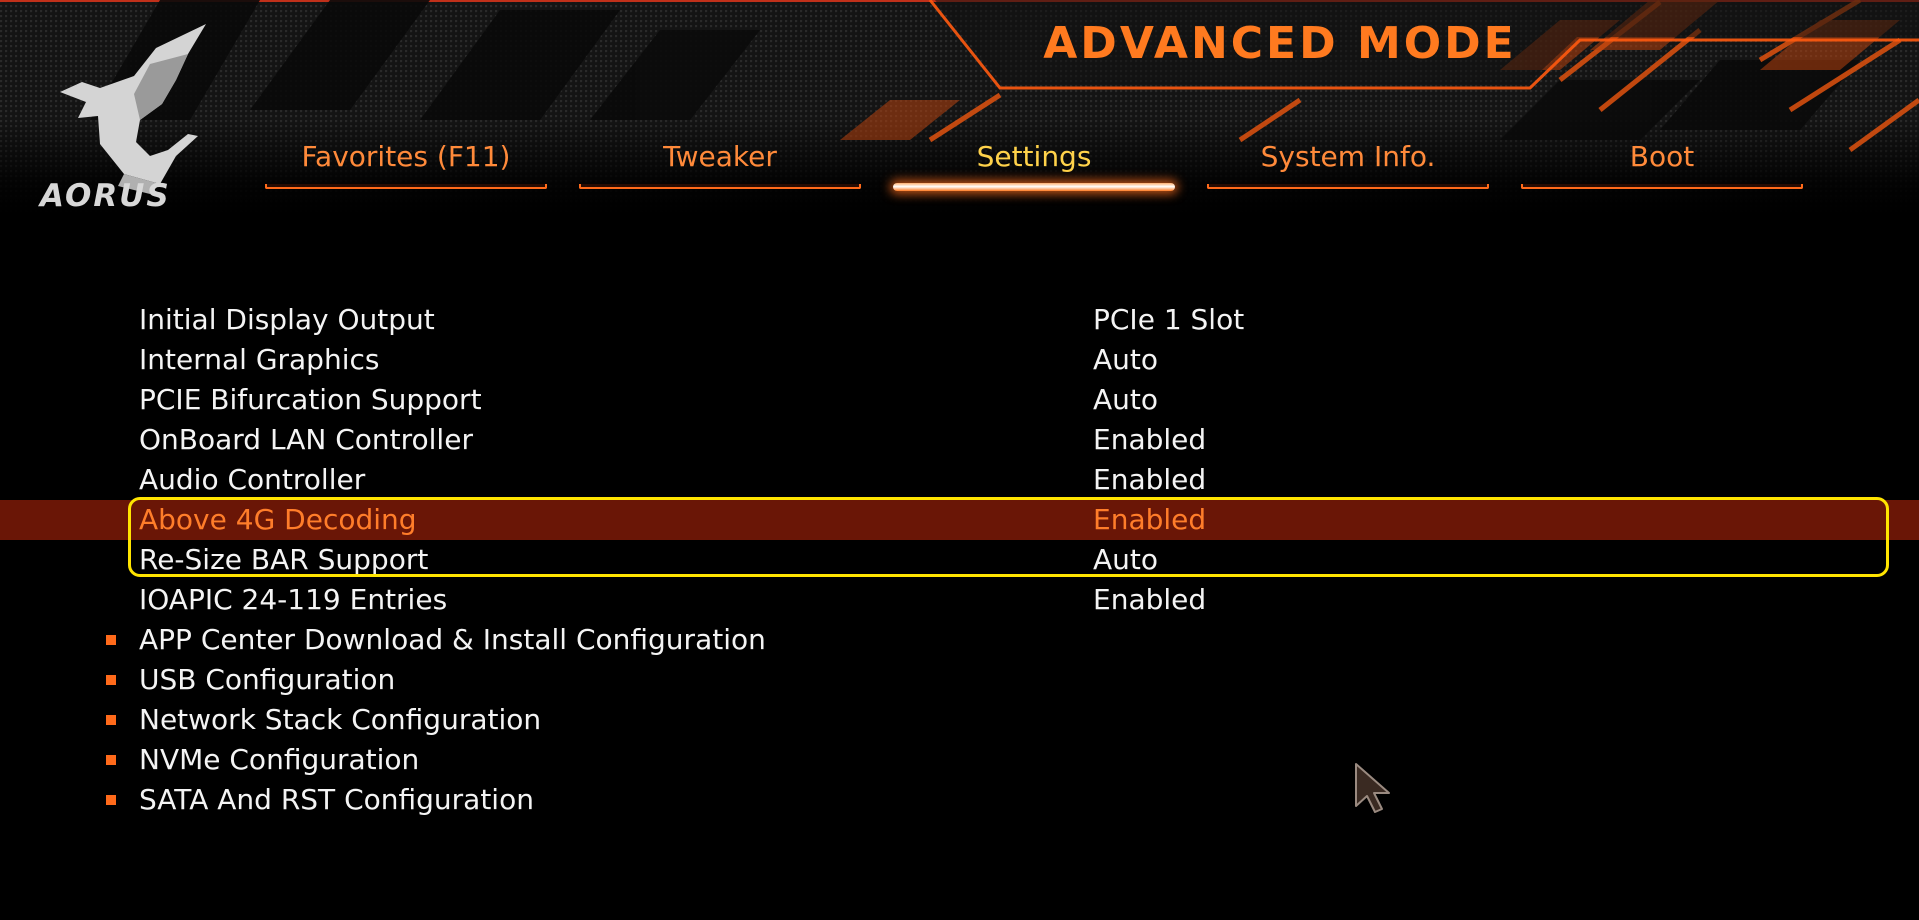 The width and height of the screenshot is (1919, 920). I want to click on setting-value: PCIe 1 Slot, so click(1168, 320).